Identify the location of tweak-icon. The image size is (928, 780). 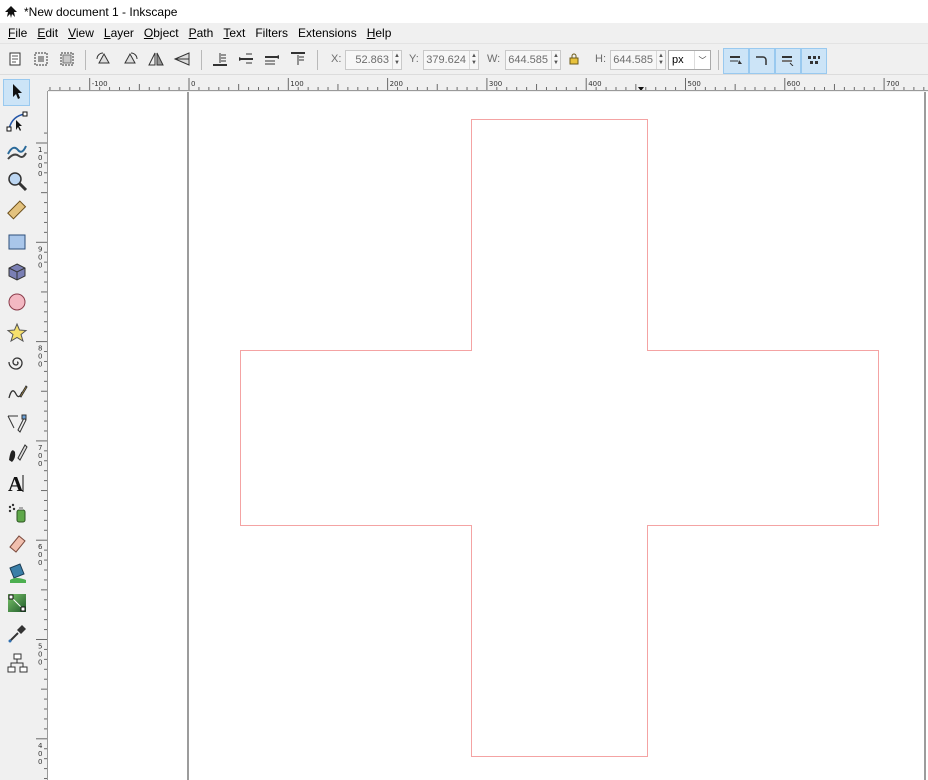
(17, 152).